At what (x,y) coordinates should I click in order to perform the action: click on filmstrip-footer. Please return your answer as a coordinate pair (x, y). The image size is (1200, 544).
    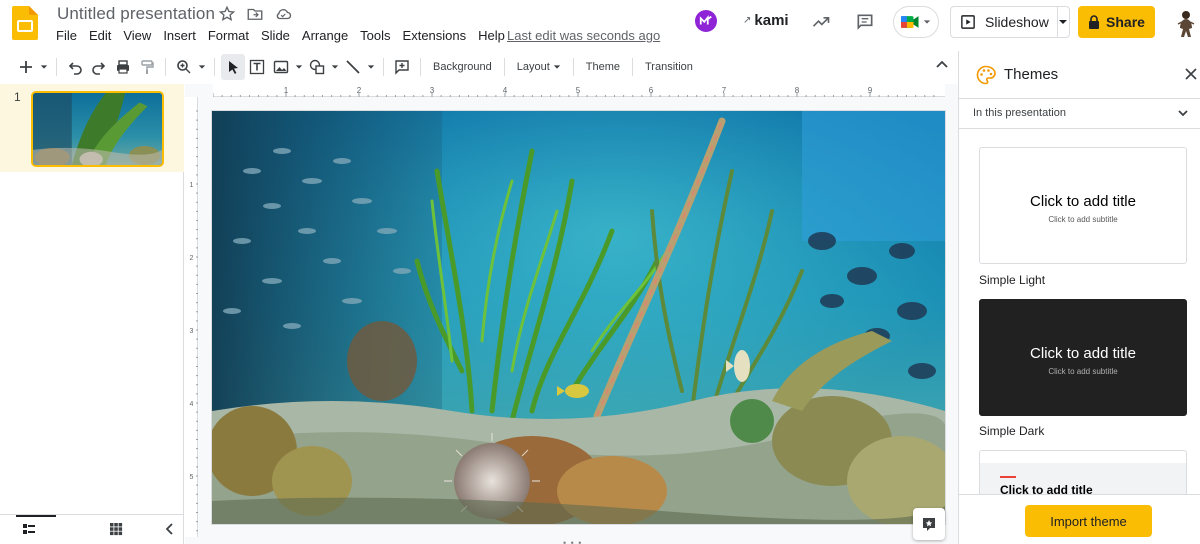
    Looking at the image, I should click on (92, 529).